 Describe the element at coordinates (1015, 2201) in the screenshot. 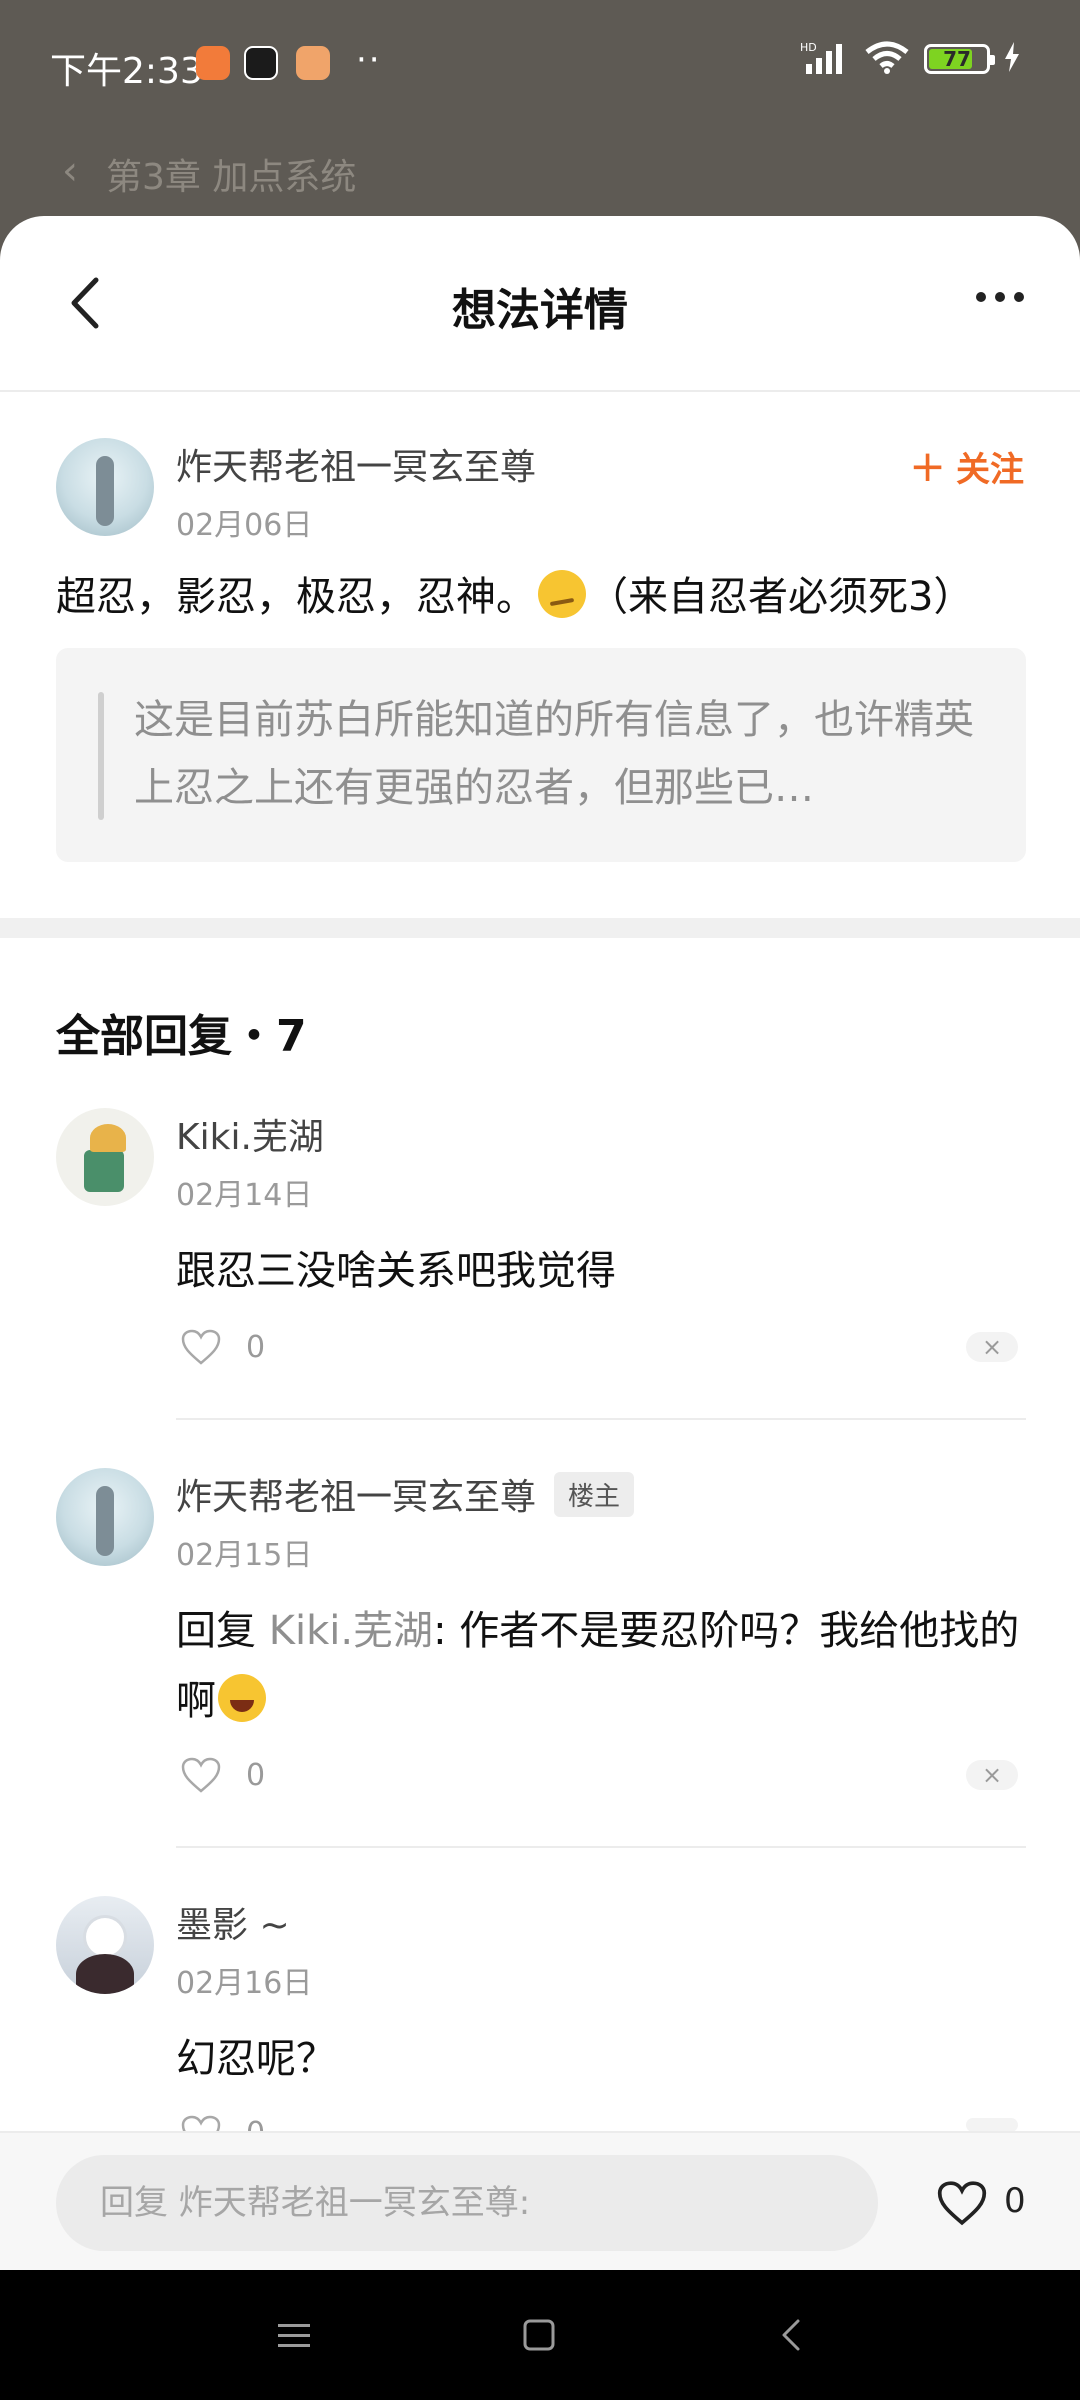

I see `post-like-count: 0` at that location.